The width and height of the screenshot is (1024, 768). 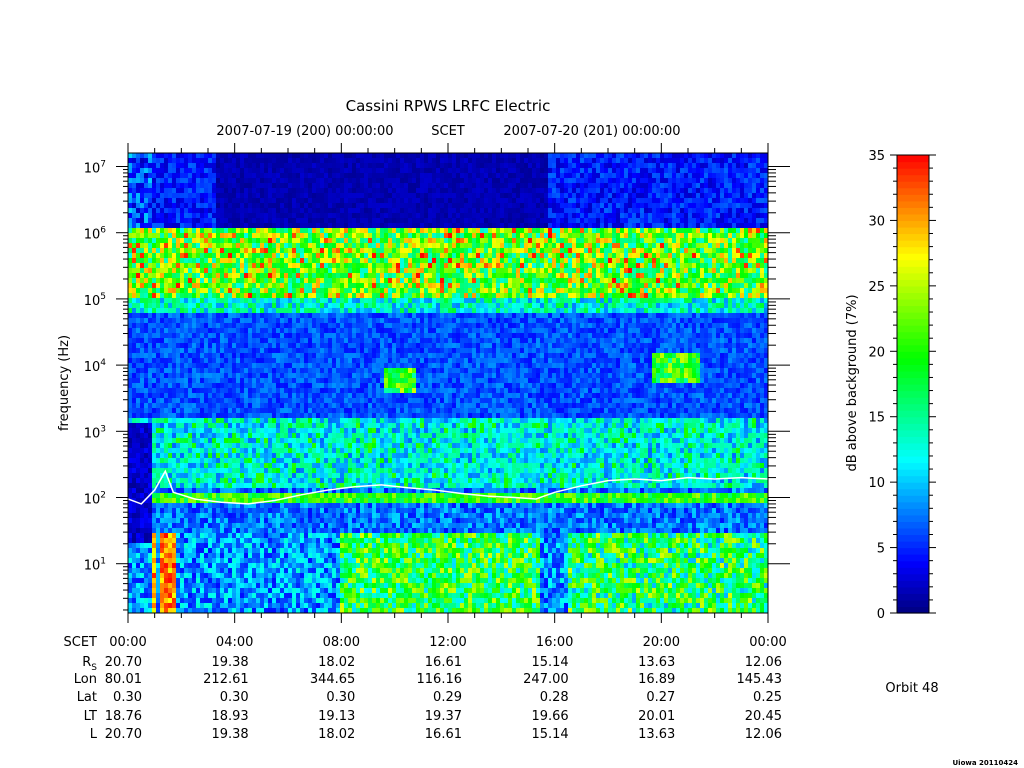 I want to click on colorbar-tick-label: 35, so click(x=876, y=156).